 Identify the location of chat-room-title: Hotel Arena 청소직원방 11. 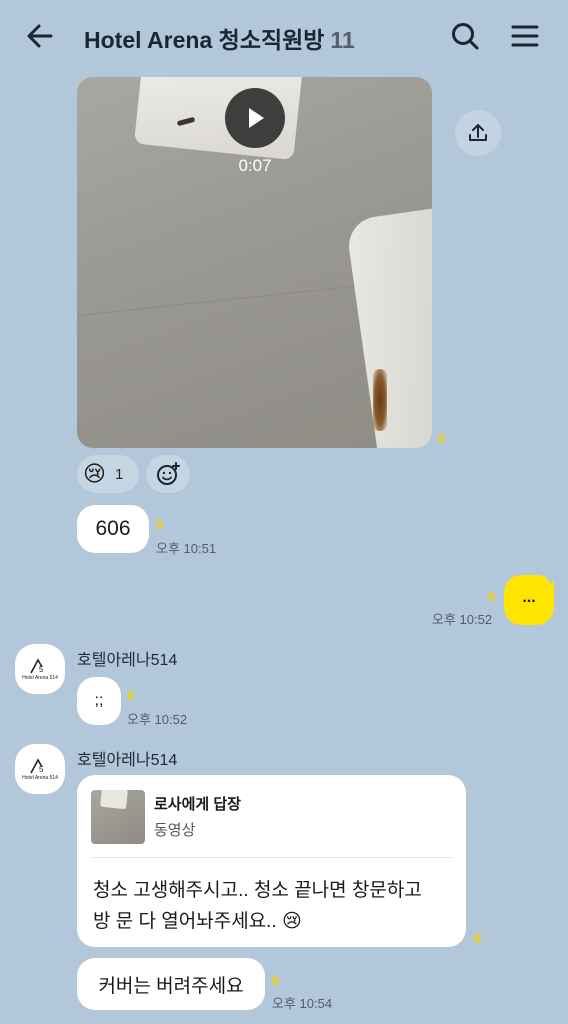
(219, 38).